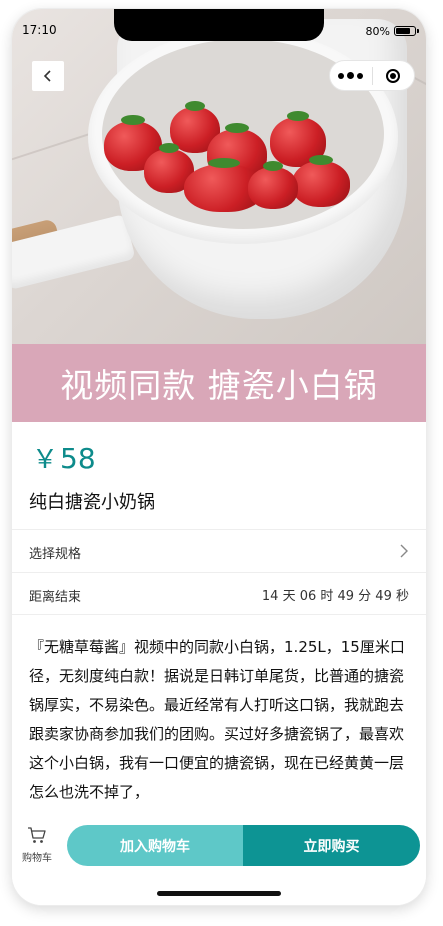 This screenshot has height=926, width=443. What do you see at coordinates (92, 502) in the screenshot?
I see `product-title: 纯白搪瓷小奶锅` at bounding box center [92, 502].